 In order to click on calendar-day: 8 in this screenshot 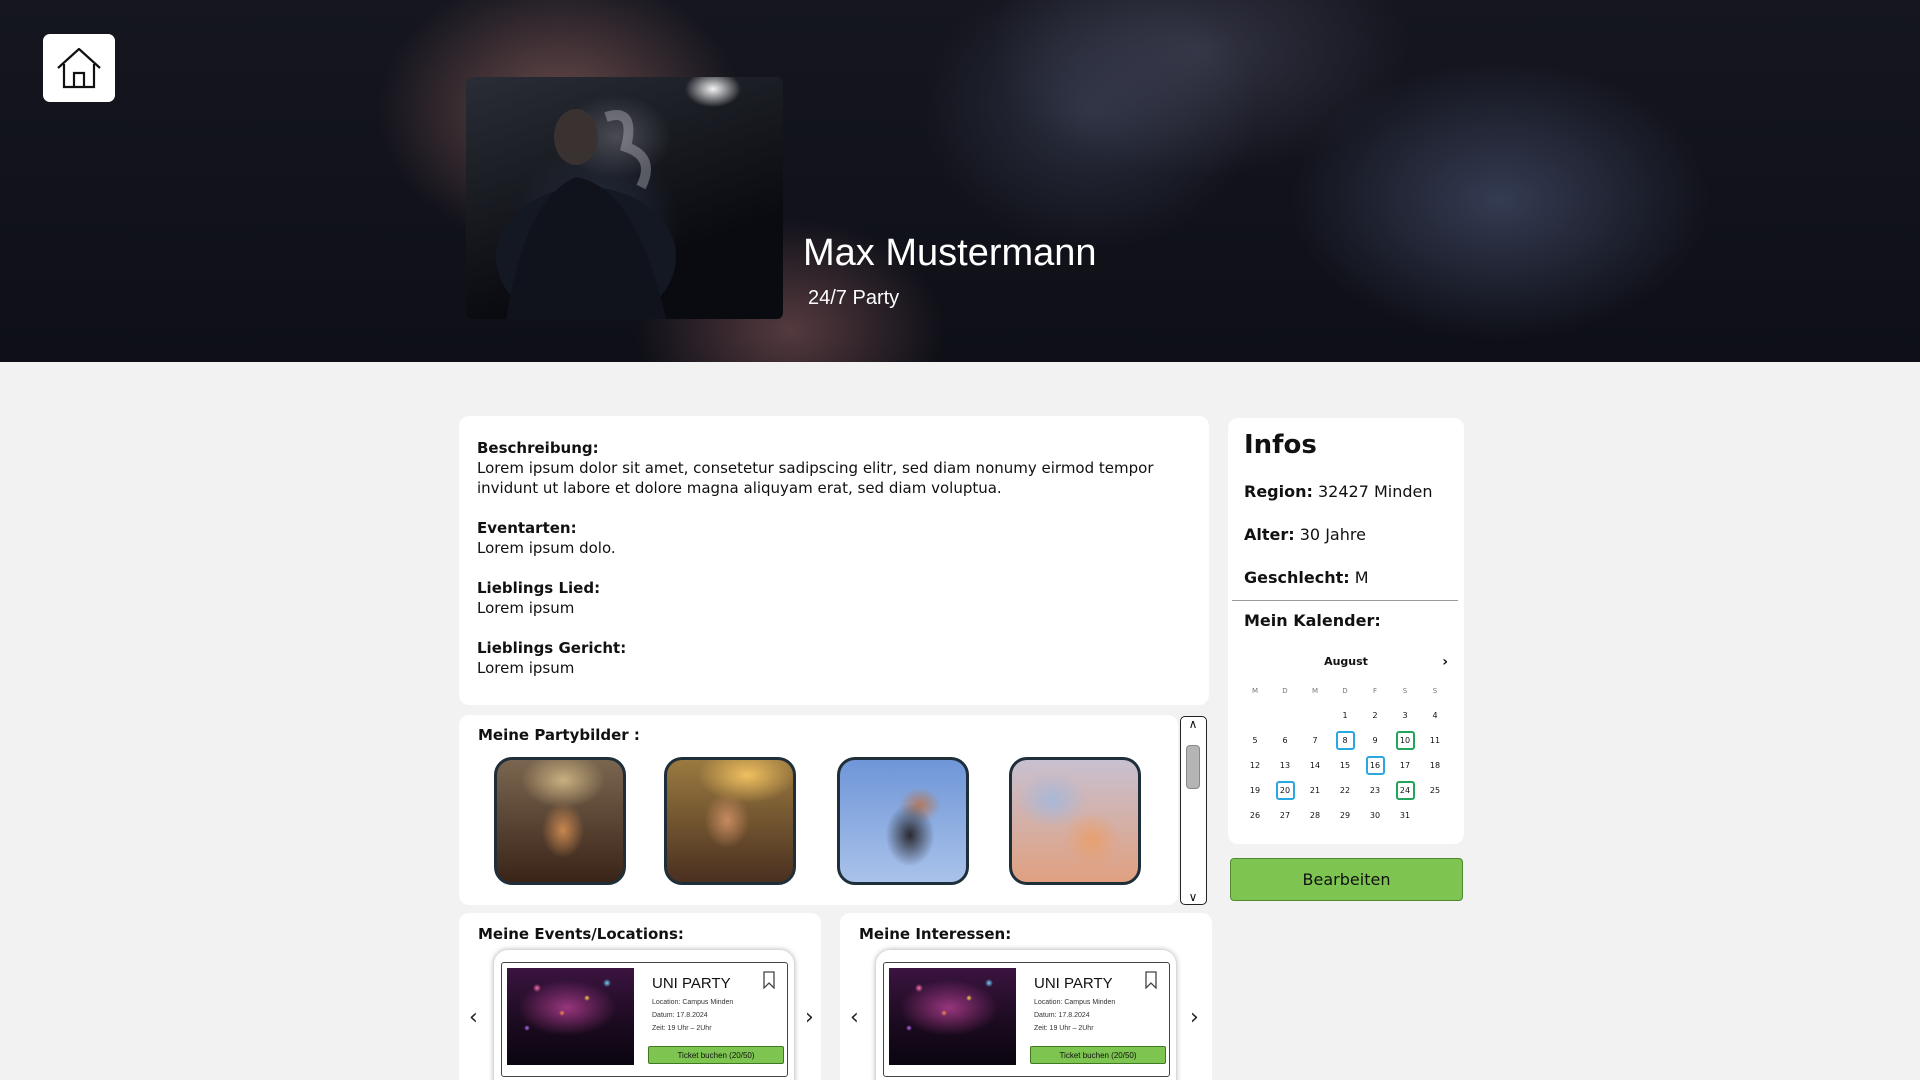, I will do `click(1345, 740)`.